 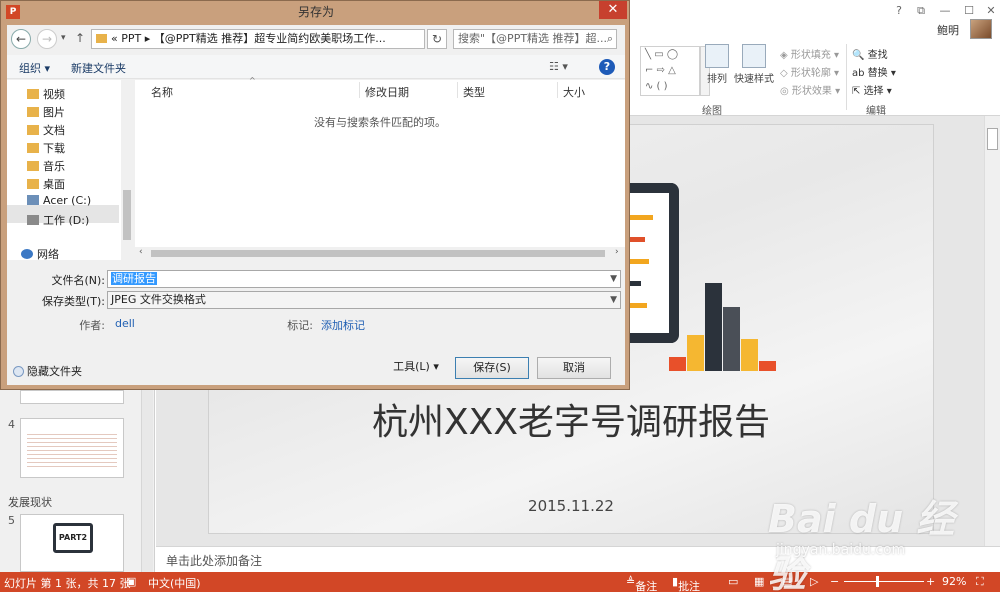 What do you see at coordinates (981, 29) in the screenshot?
I see `avatar` at bounding box center [981, 29].